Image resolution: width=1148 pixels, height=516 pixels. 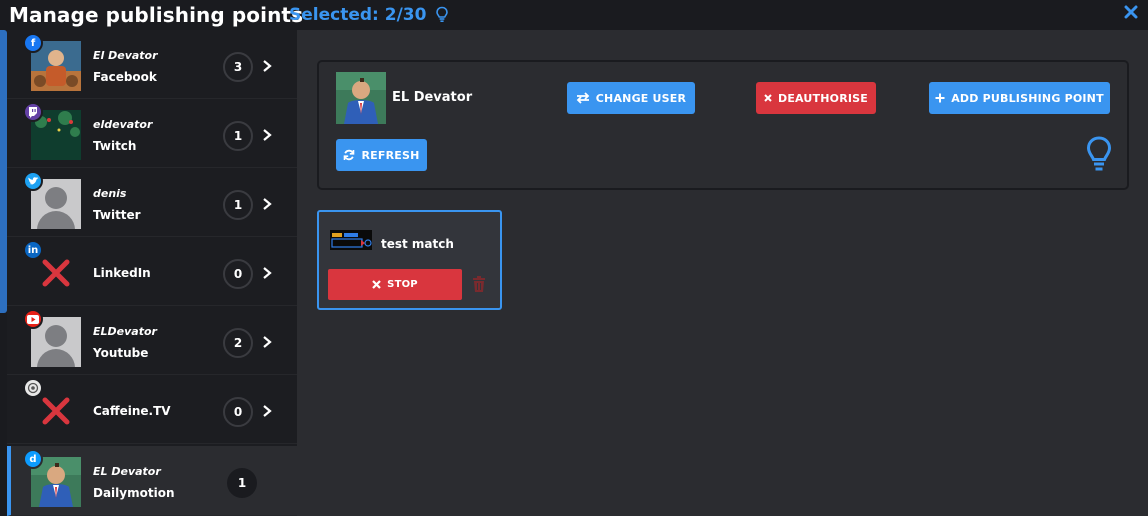 I want to click on sidebar-item-username: EL Devator, so click(x=127, y=471).